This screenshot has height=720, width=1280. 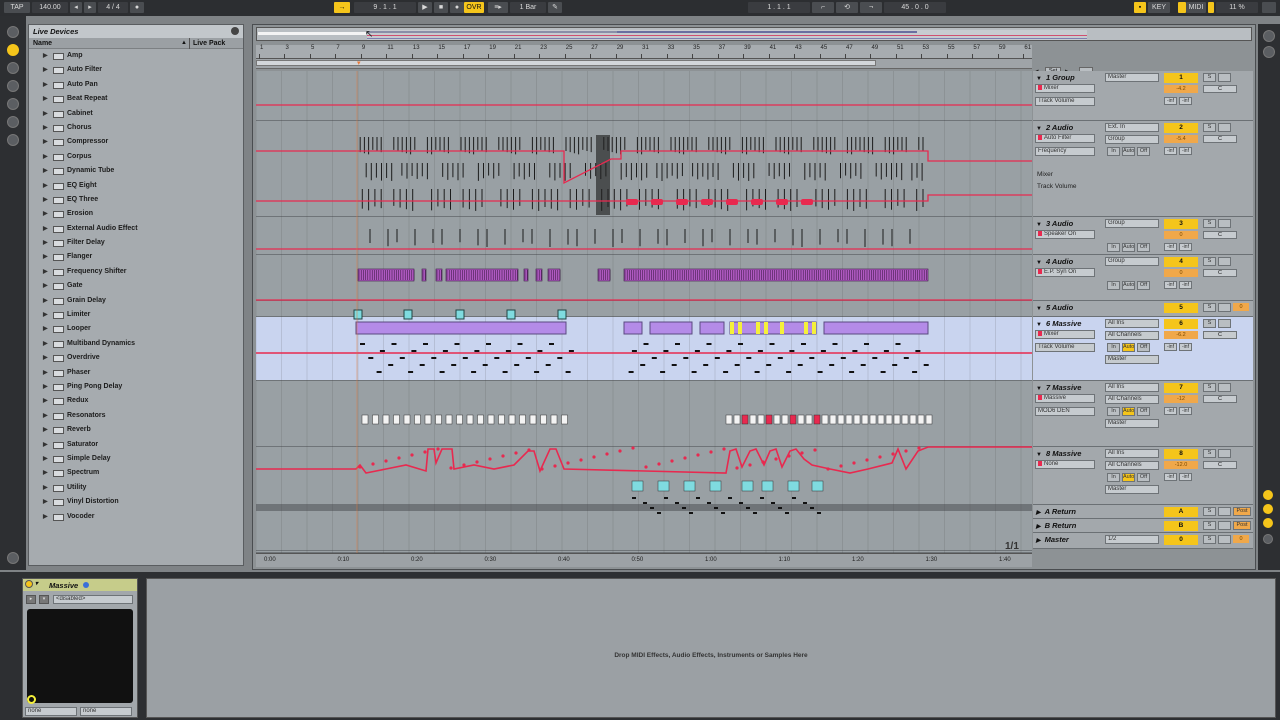 What do you see at coordinates (13, 50) in the screenshot?
I see `live-devices-browser-button` at bounding box center [13, 50].